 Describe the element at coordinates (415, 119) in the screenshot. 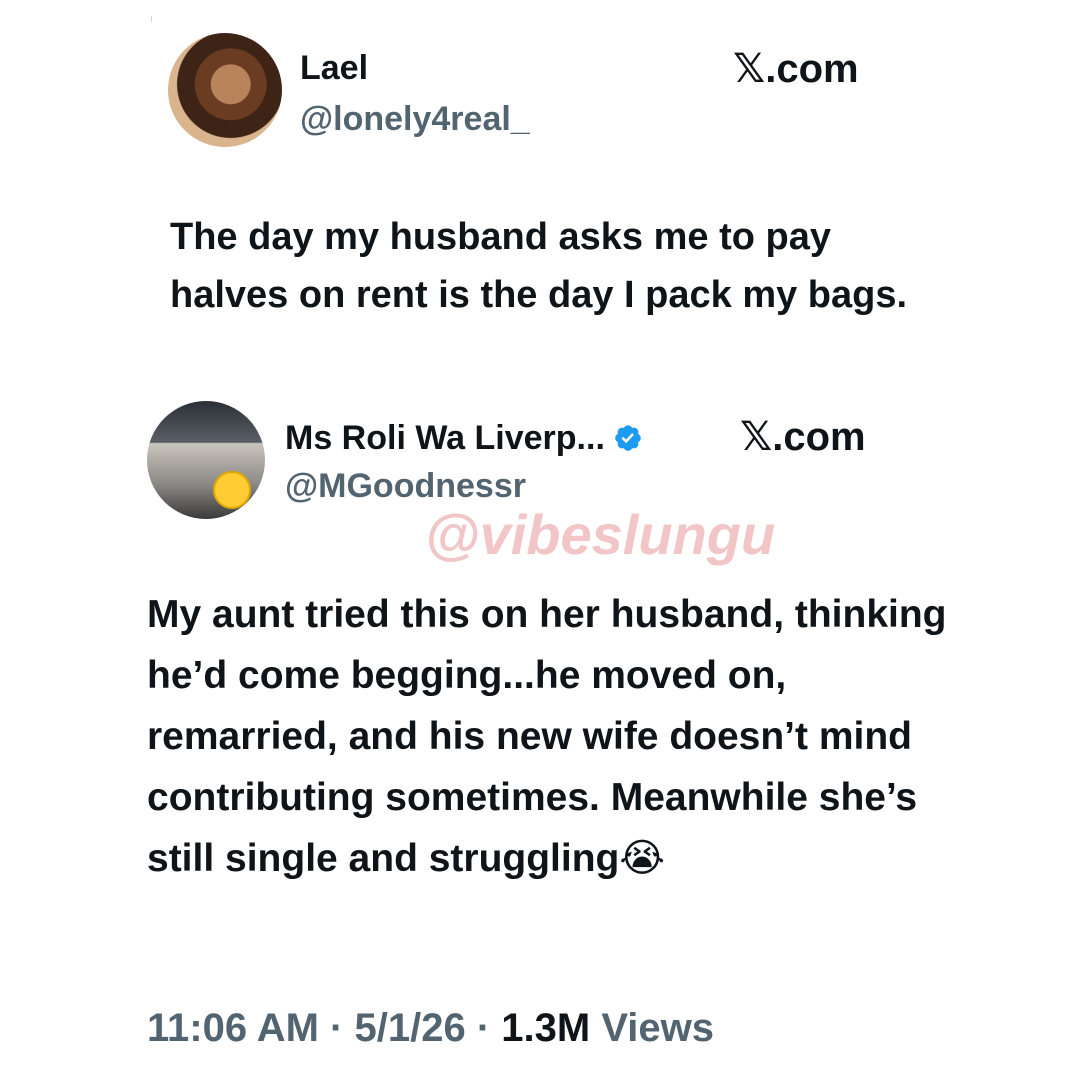

I see `author-handle: @lonely4real_` at that location.